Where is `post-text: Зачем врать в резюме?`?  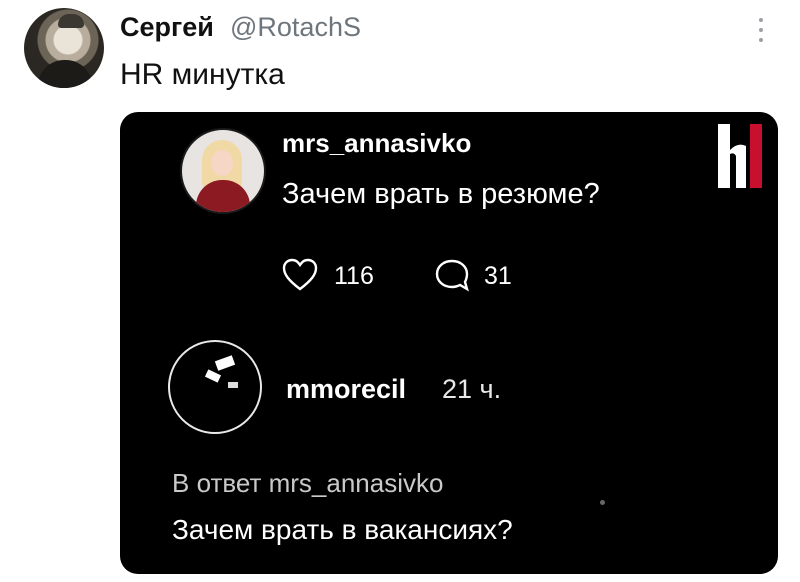 post-text: Зачем врать в резюме? is located at coordinates (441, 194).